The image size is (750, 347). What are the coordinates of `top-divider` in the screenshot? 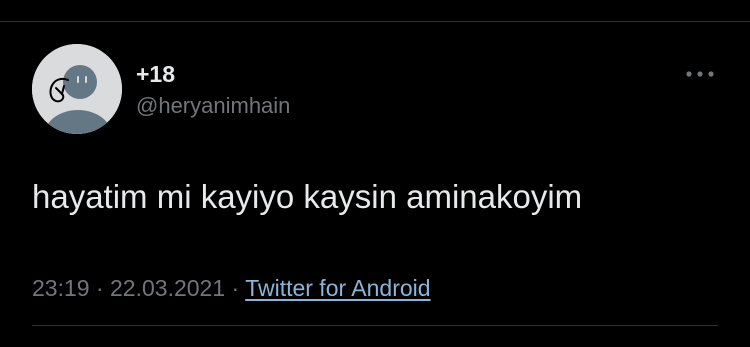 It's located at (375, 21).